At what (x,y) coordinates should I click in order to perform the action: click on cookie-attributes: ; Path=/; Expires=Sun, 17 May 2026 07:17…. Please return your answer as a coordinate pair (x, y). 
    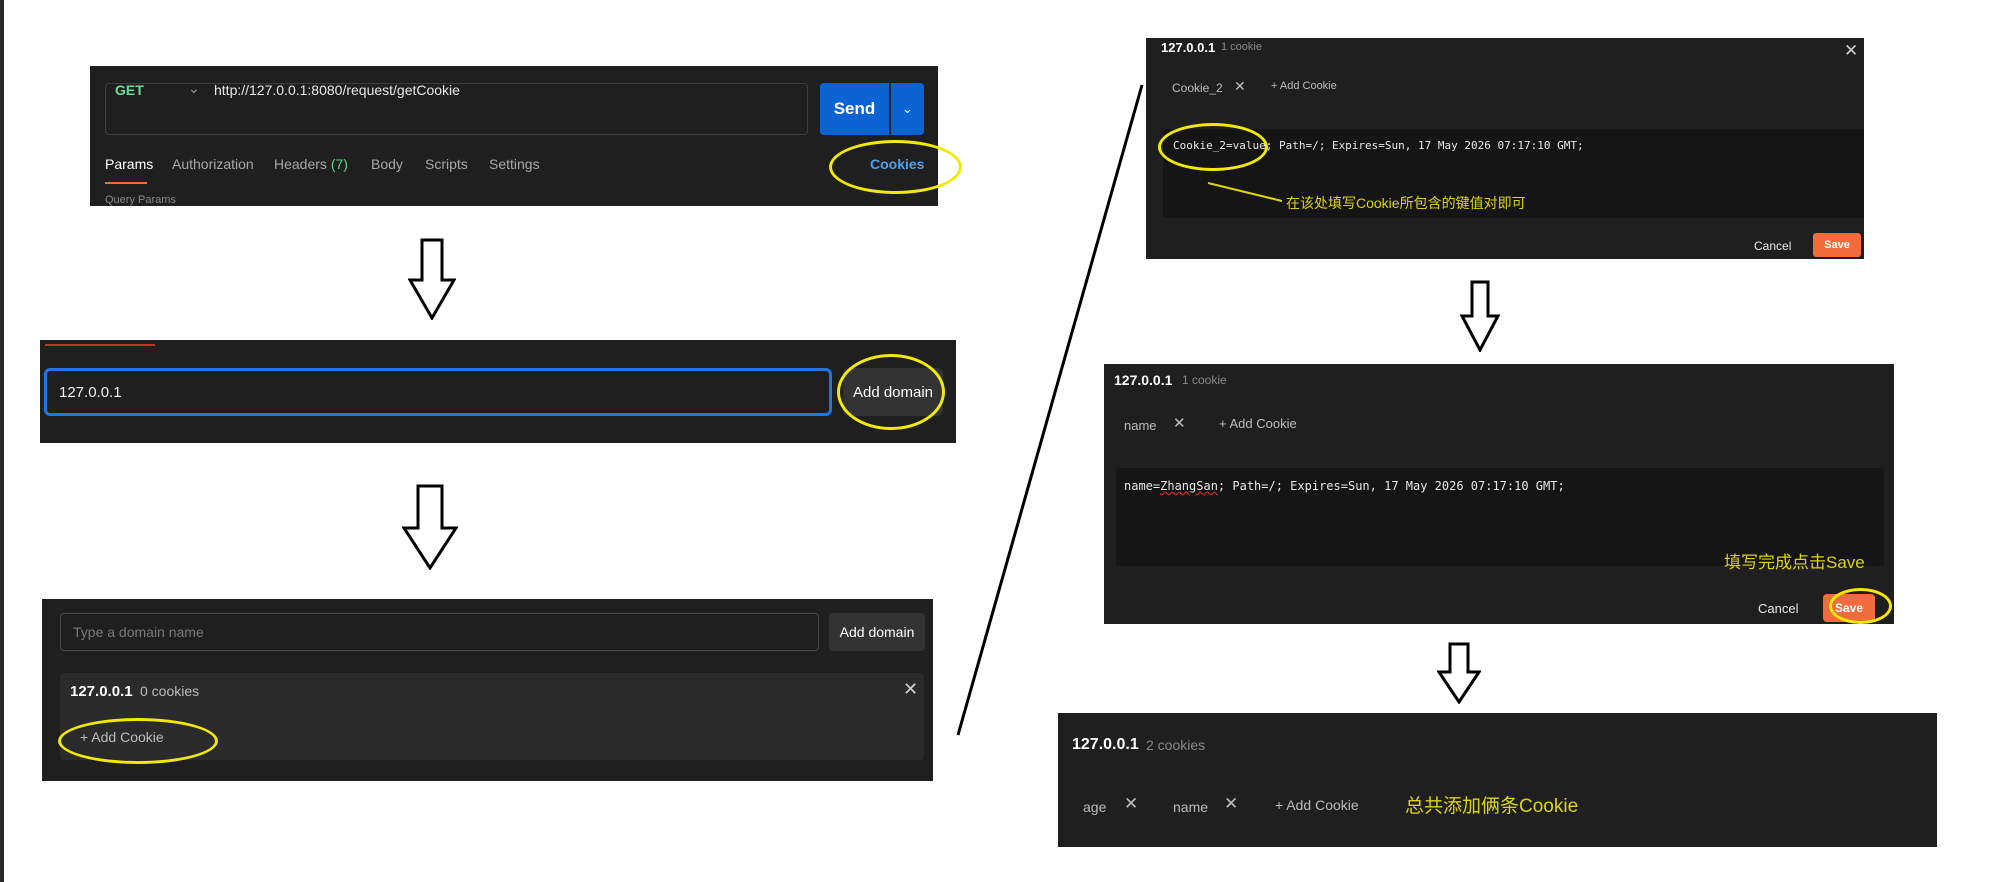
    Looking at the image, I should click on (1391, 486).